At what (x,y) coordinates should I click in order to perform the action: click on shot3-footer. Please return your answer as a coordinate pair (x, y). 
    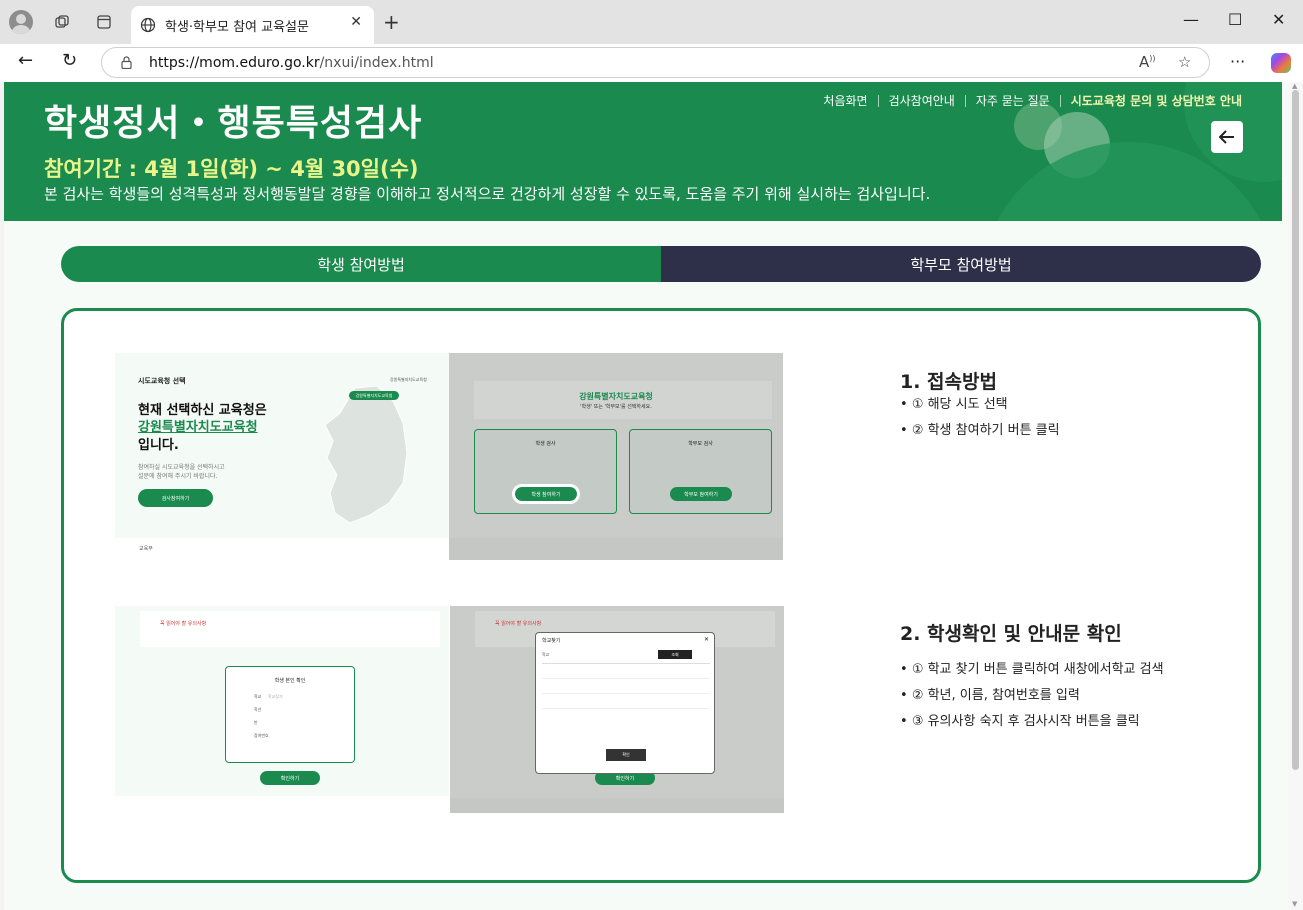
    Looking at the image, I should click on (282, 804).